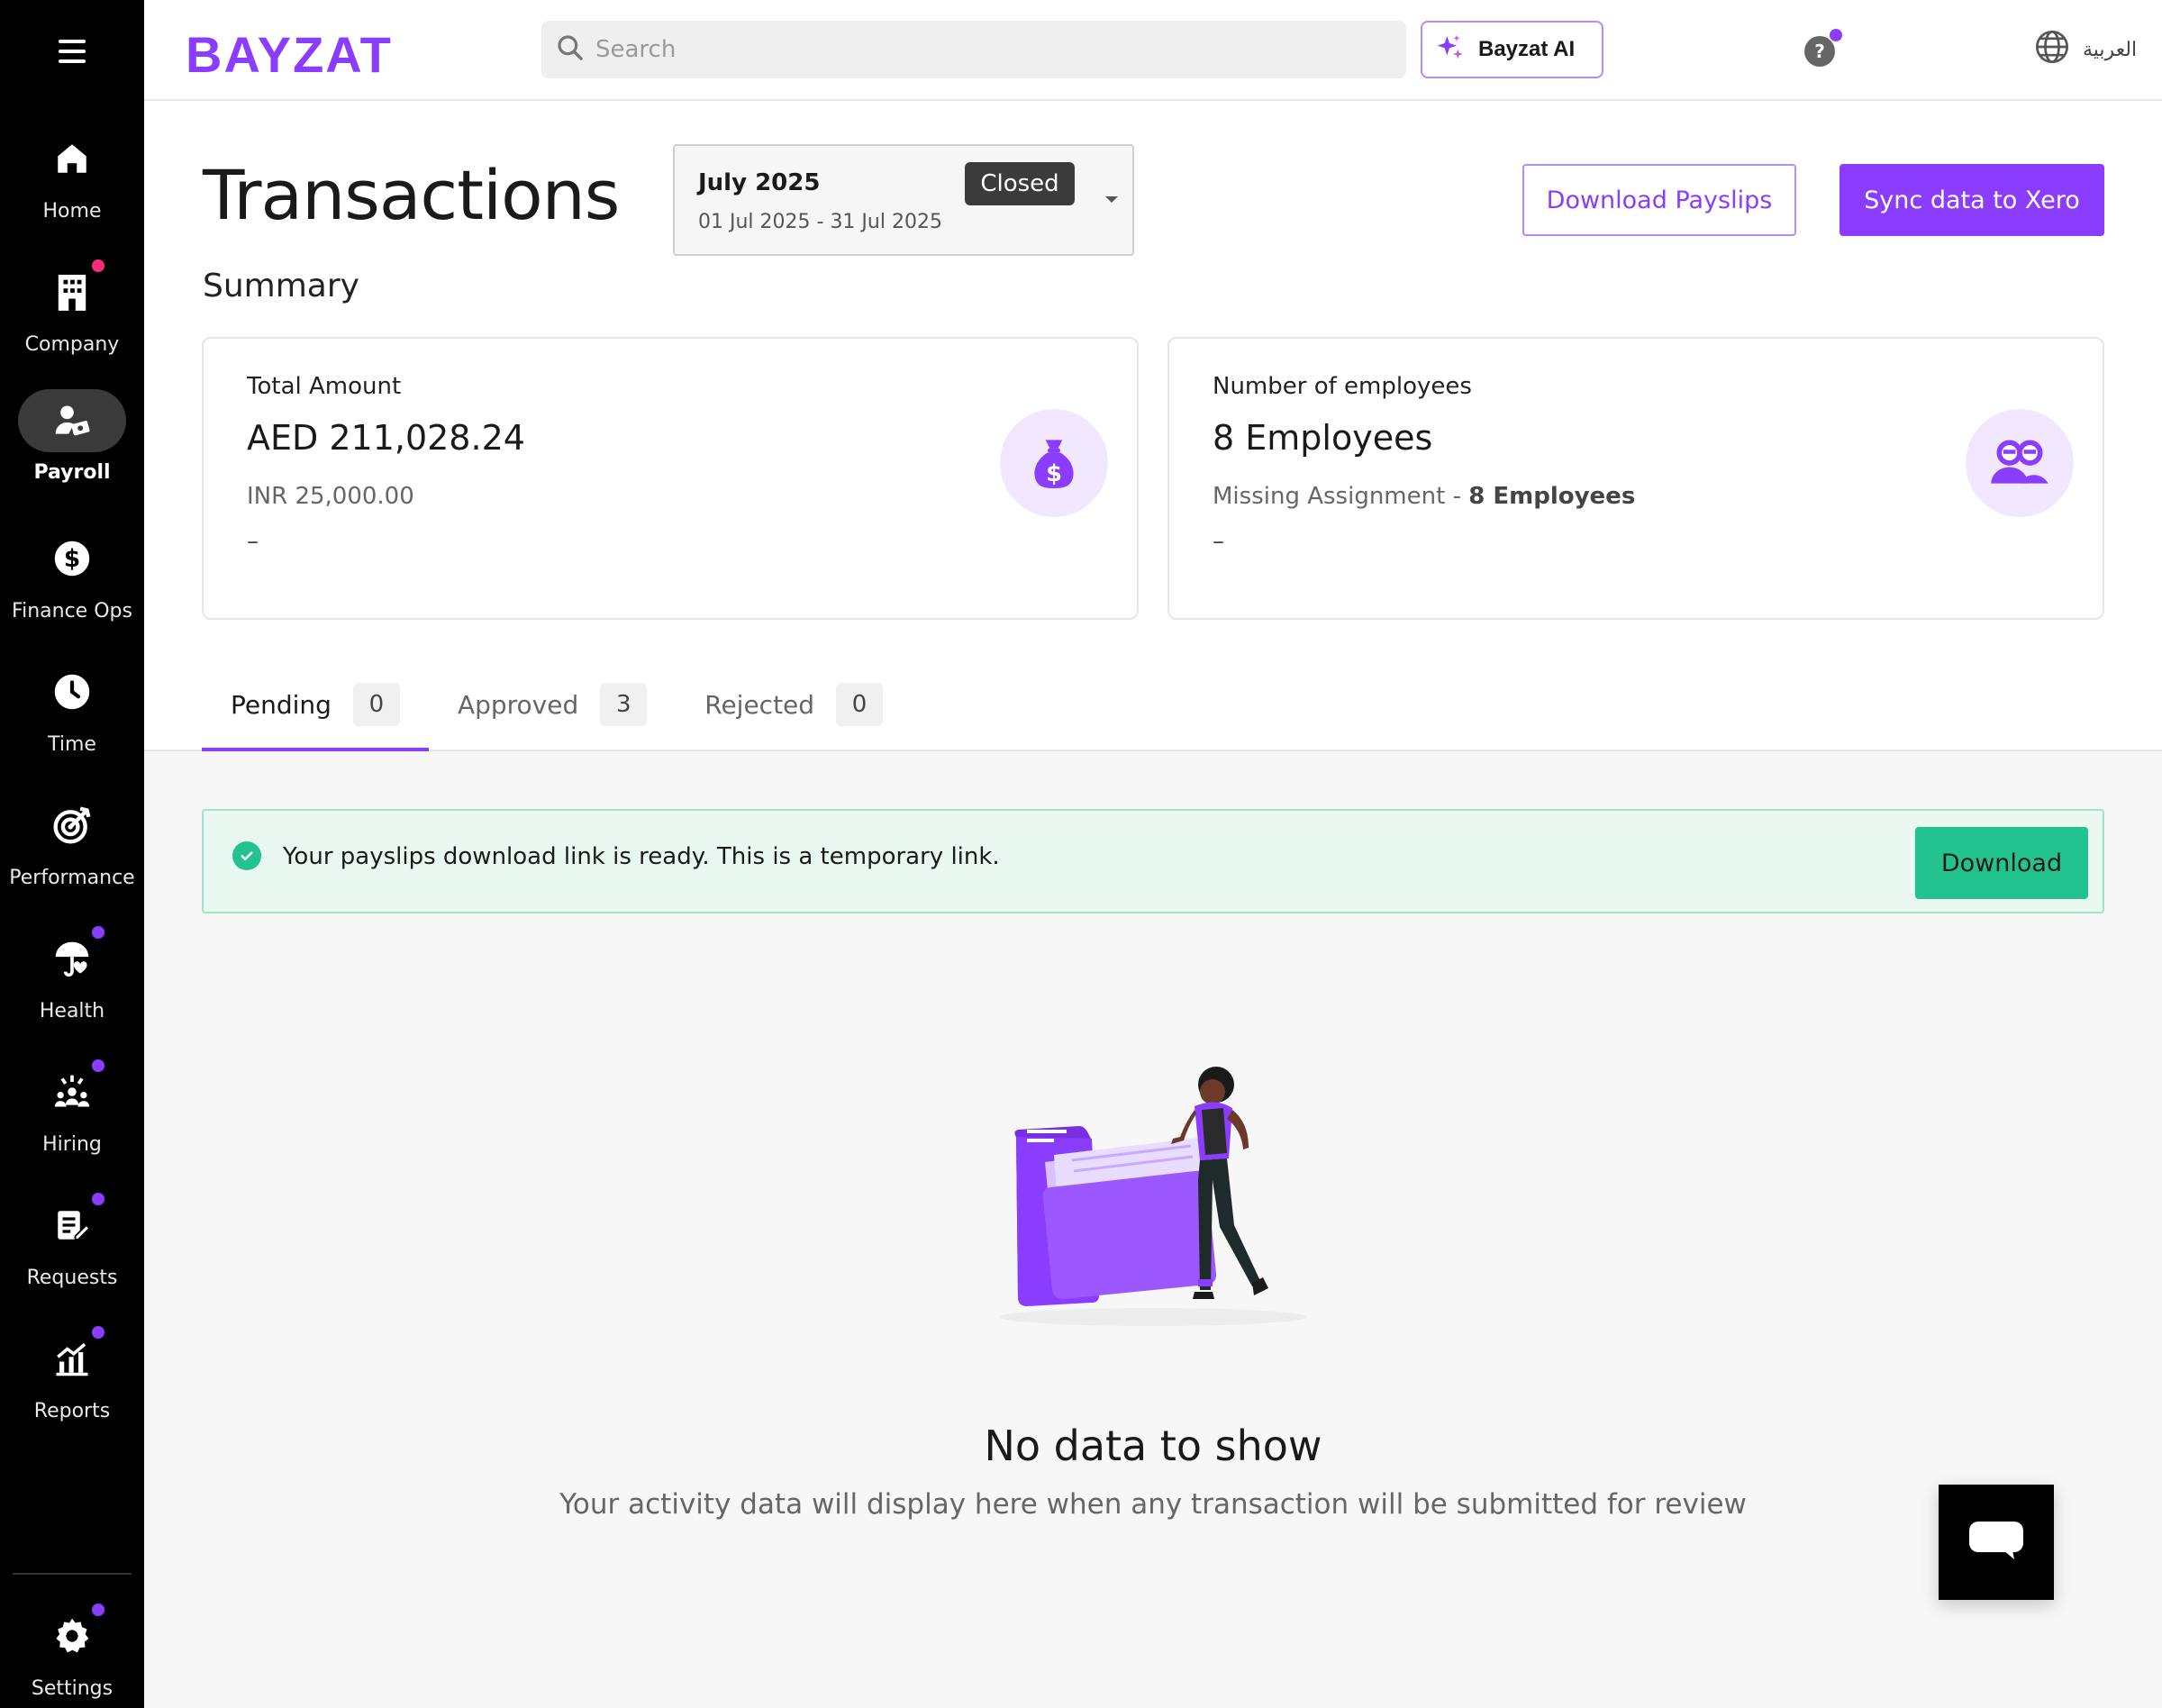 The image size is (2162, 1708). What do you see at coordinates (570, 49) in the screenshot?
I see `search-icon` at bounding box center [570, 49].